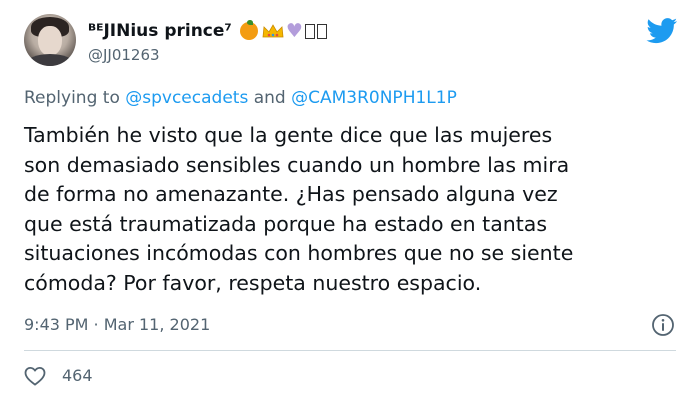 The height and width of the screenshot is (402, 700). I want to click on divider, so click(350, 350).